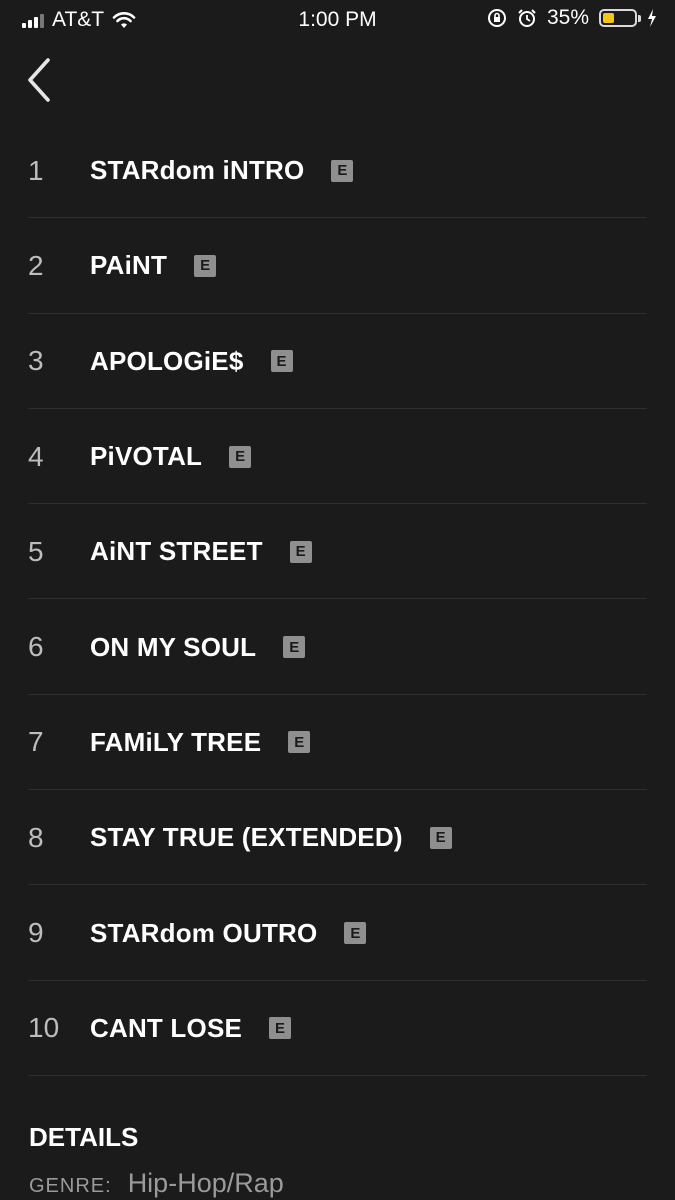 The height and width of the screenshot is (1200, 675). I want to click on track-title-group: STAY TRUE (EXTENDED) E, so click(271, 837).